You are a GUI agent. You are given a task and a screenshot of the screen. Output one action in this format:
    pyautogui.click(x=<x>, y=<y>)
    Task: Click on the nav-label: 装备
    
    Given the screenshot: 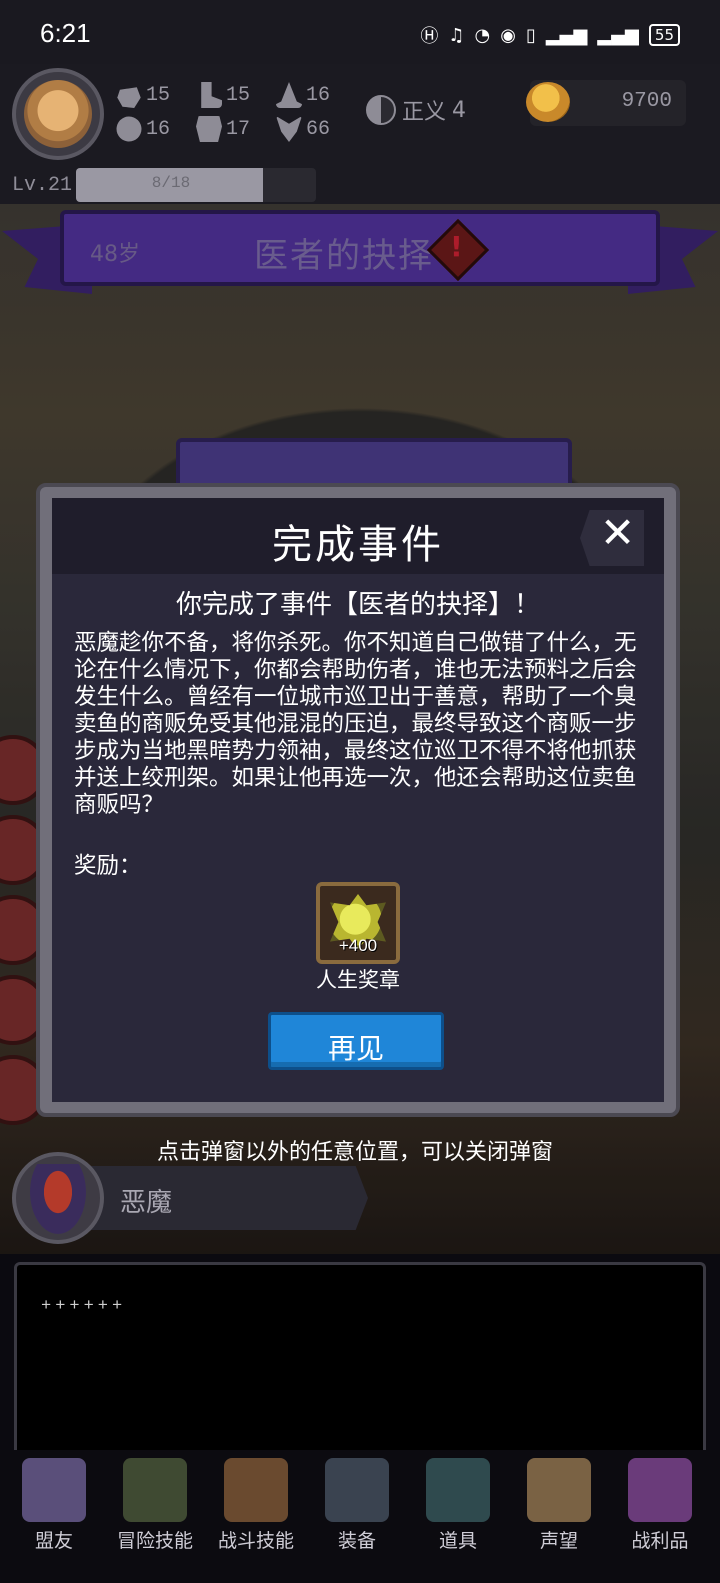 What is the action you would take?
    pyautogui.click(x=356, y=1541)
    